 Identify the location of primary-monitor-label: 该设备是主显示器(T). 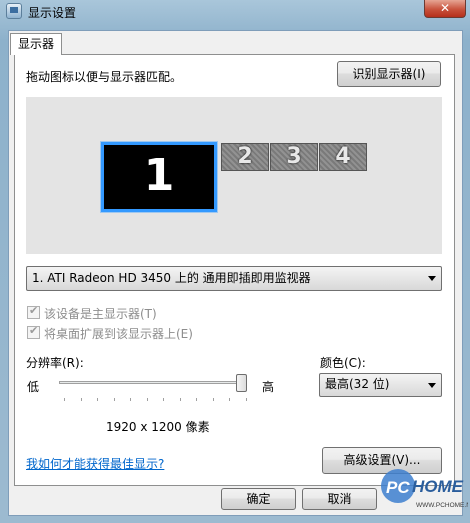
(100, 314).